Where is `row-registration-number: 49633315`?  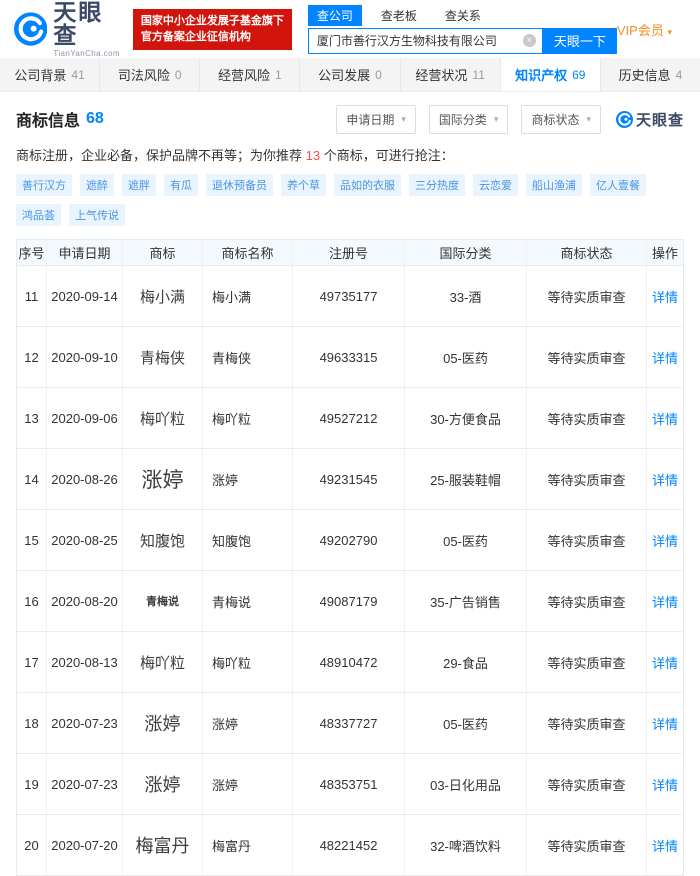
row-registration-number: 49633315 is located at coordinates (349, 357).